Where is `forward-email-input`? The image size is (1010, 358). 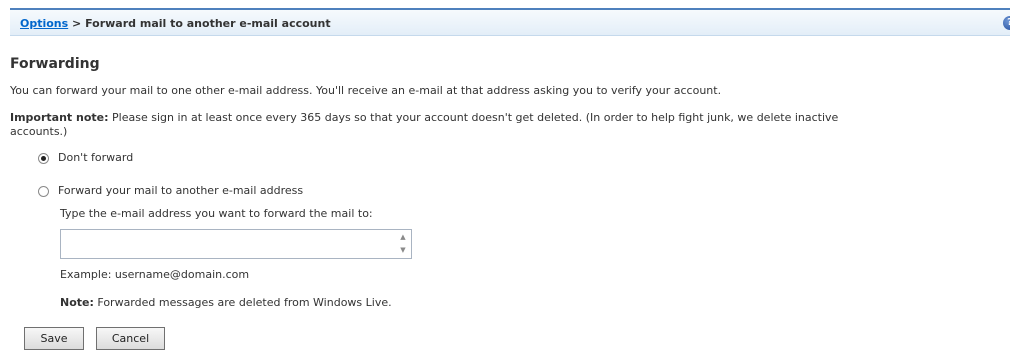
forward-email-input is located at coordinates (232, 244).